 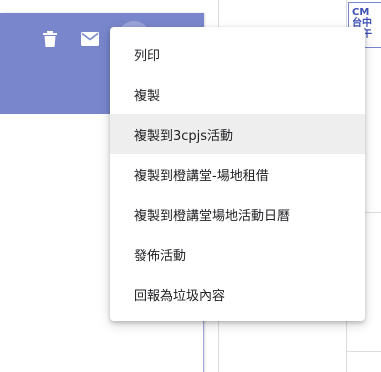 What do you see at coordinates (50, 39) in the screenshot?
I see `delete-icon` at bounding box center [50, 39].